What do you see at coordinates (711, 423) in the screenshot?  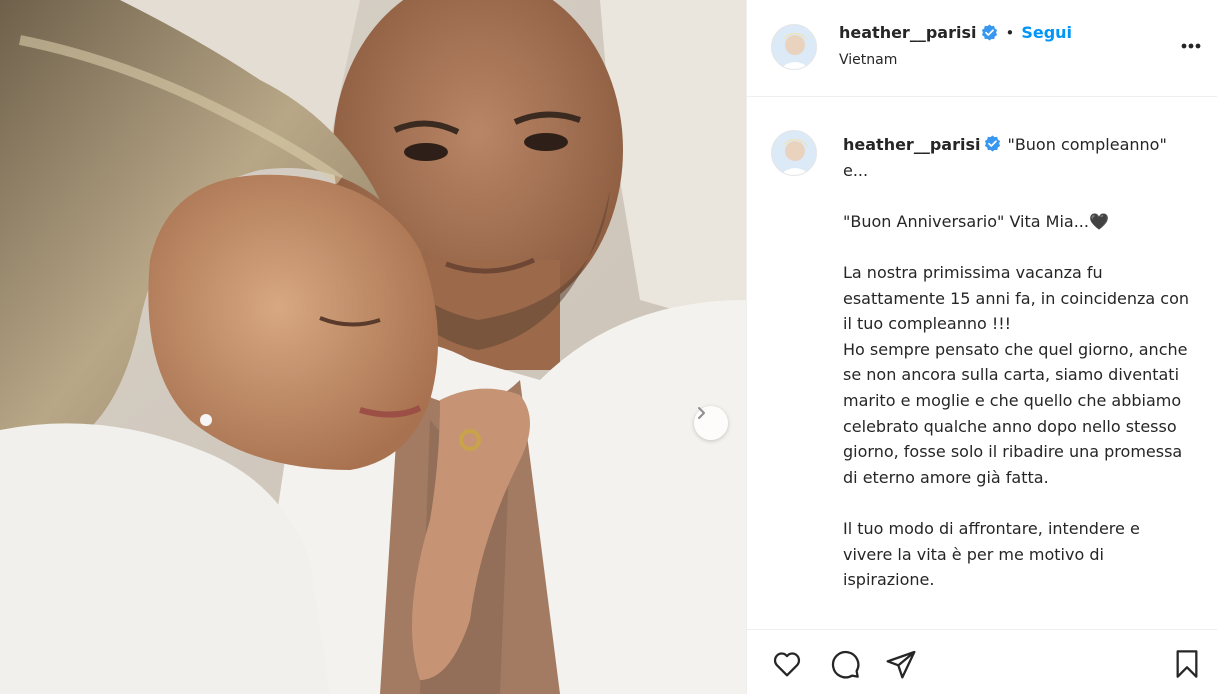 I see `next-photo-button` at bounding box center [711, 423].